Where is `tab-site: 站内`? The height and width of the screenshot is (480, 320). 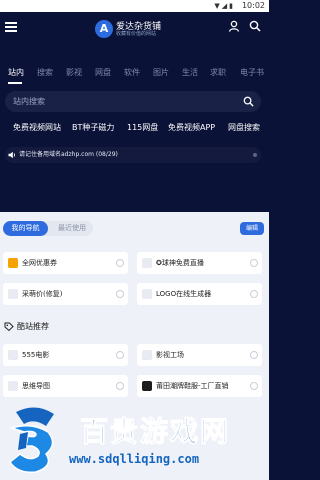
tab-site: 站内 is located at coordinates (16, 73).